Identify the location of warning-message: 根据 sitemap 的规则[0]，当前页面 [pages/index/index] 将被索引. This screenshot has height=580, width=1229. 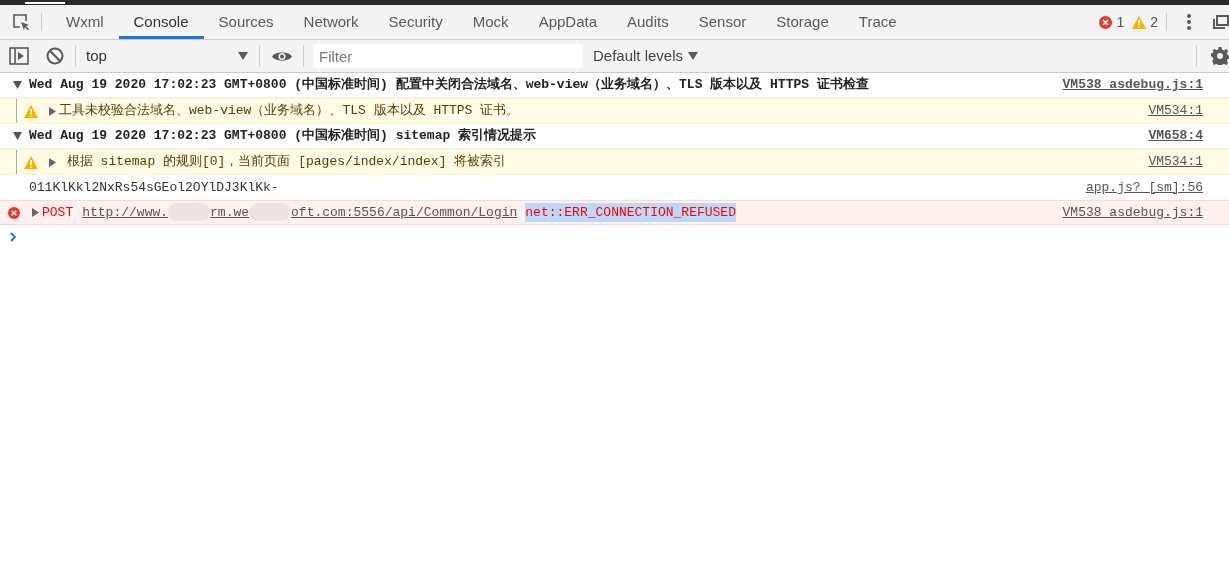
(286, 162).